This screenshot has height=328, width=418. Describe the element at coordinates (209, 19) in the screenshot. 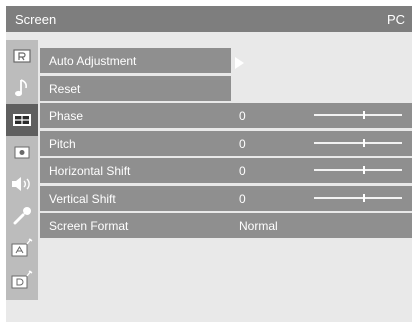

I see `title-bar: Screen PC` at that location.